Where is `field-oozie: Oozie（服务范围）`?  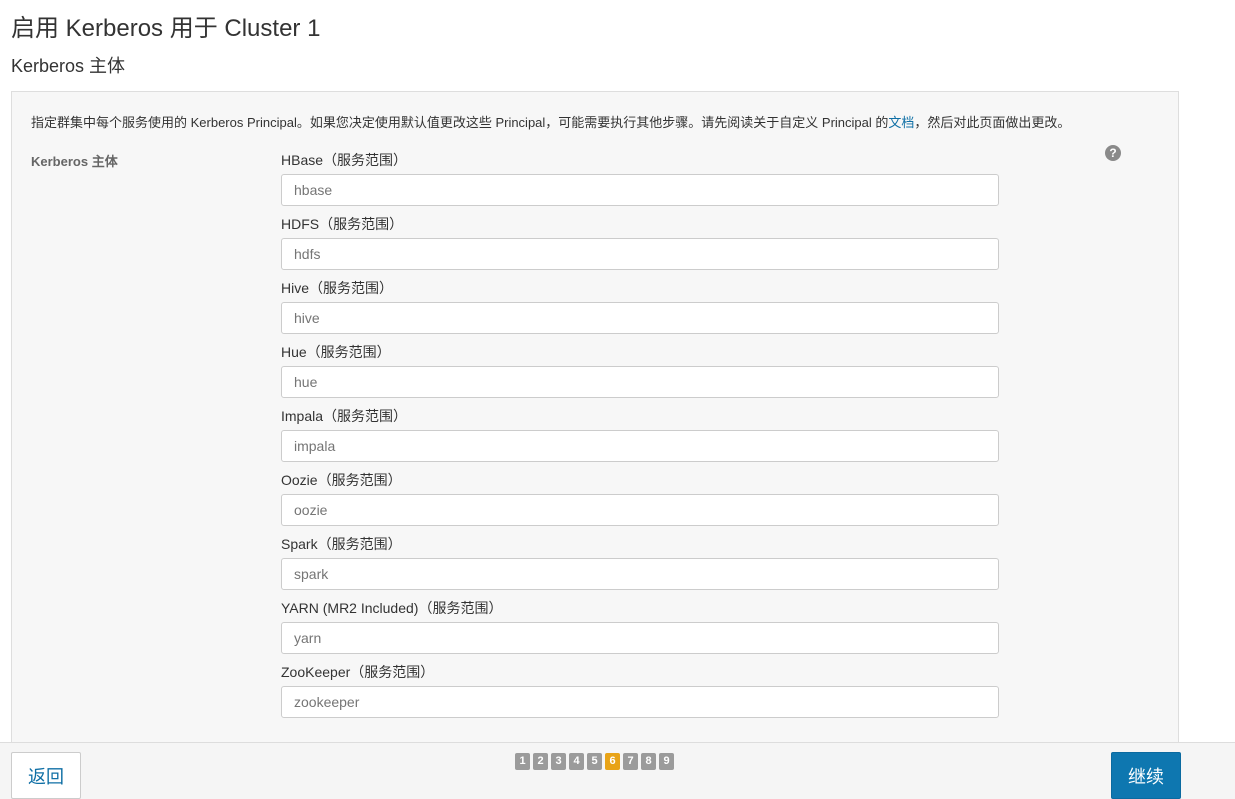 field-oozie: Oozie（服务范围） is located at coordinates (640, 502).